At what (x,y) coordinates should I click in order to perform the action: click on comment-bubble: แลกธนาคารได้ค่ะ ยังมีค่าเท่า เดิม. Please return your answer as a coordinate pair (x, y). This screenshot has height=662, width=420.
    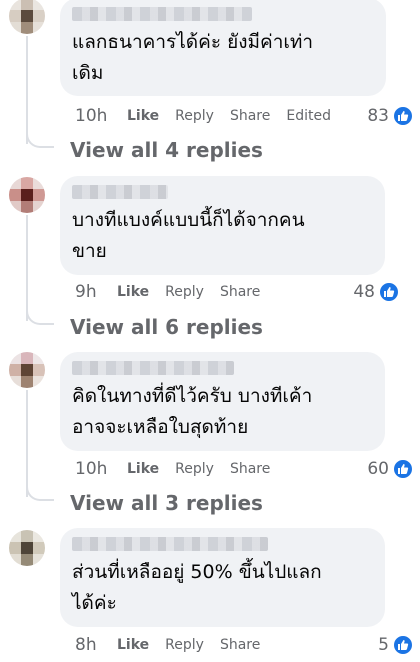
    Looking at the image, I should click on (223, 48).